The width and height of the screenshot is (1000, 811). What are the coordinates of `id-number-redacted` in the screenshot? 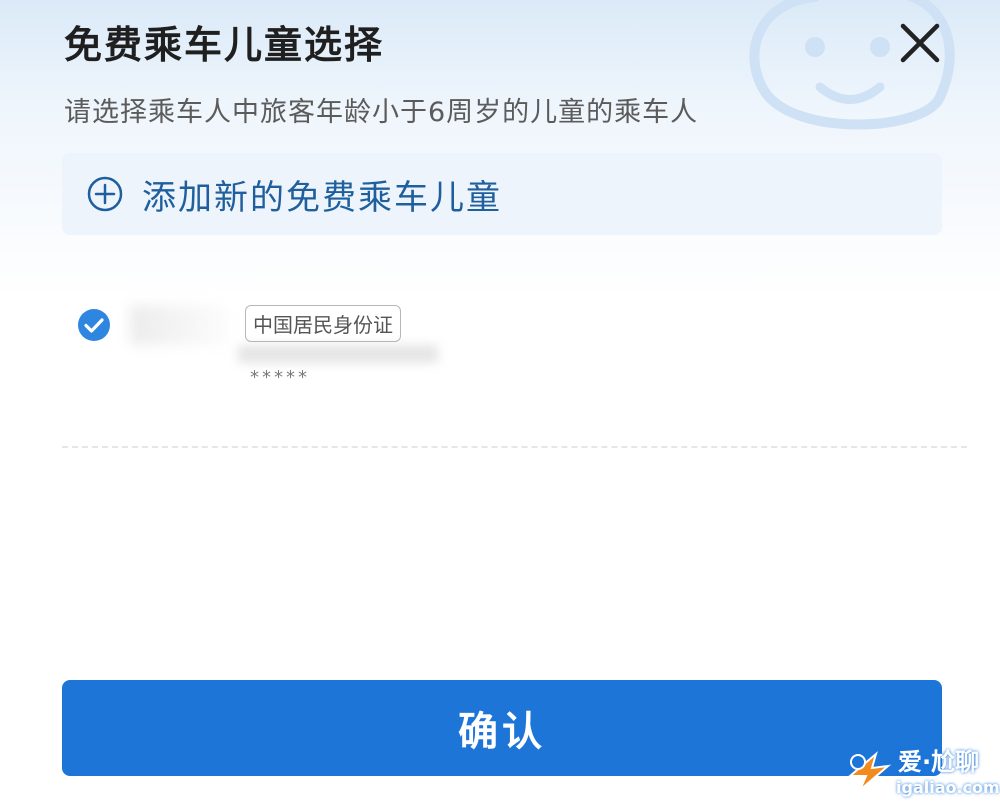 It's located at (338, 354).